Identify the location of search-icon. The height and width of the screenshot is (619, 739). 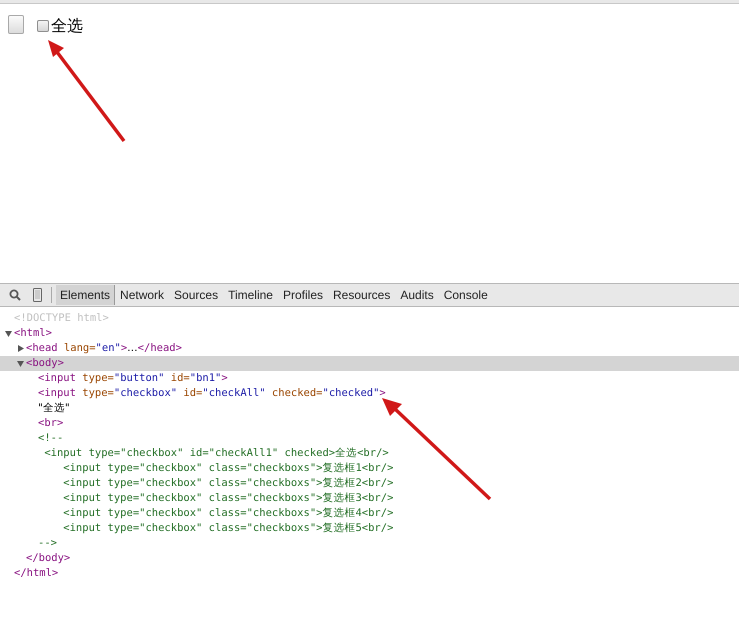
(15, 295).